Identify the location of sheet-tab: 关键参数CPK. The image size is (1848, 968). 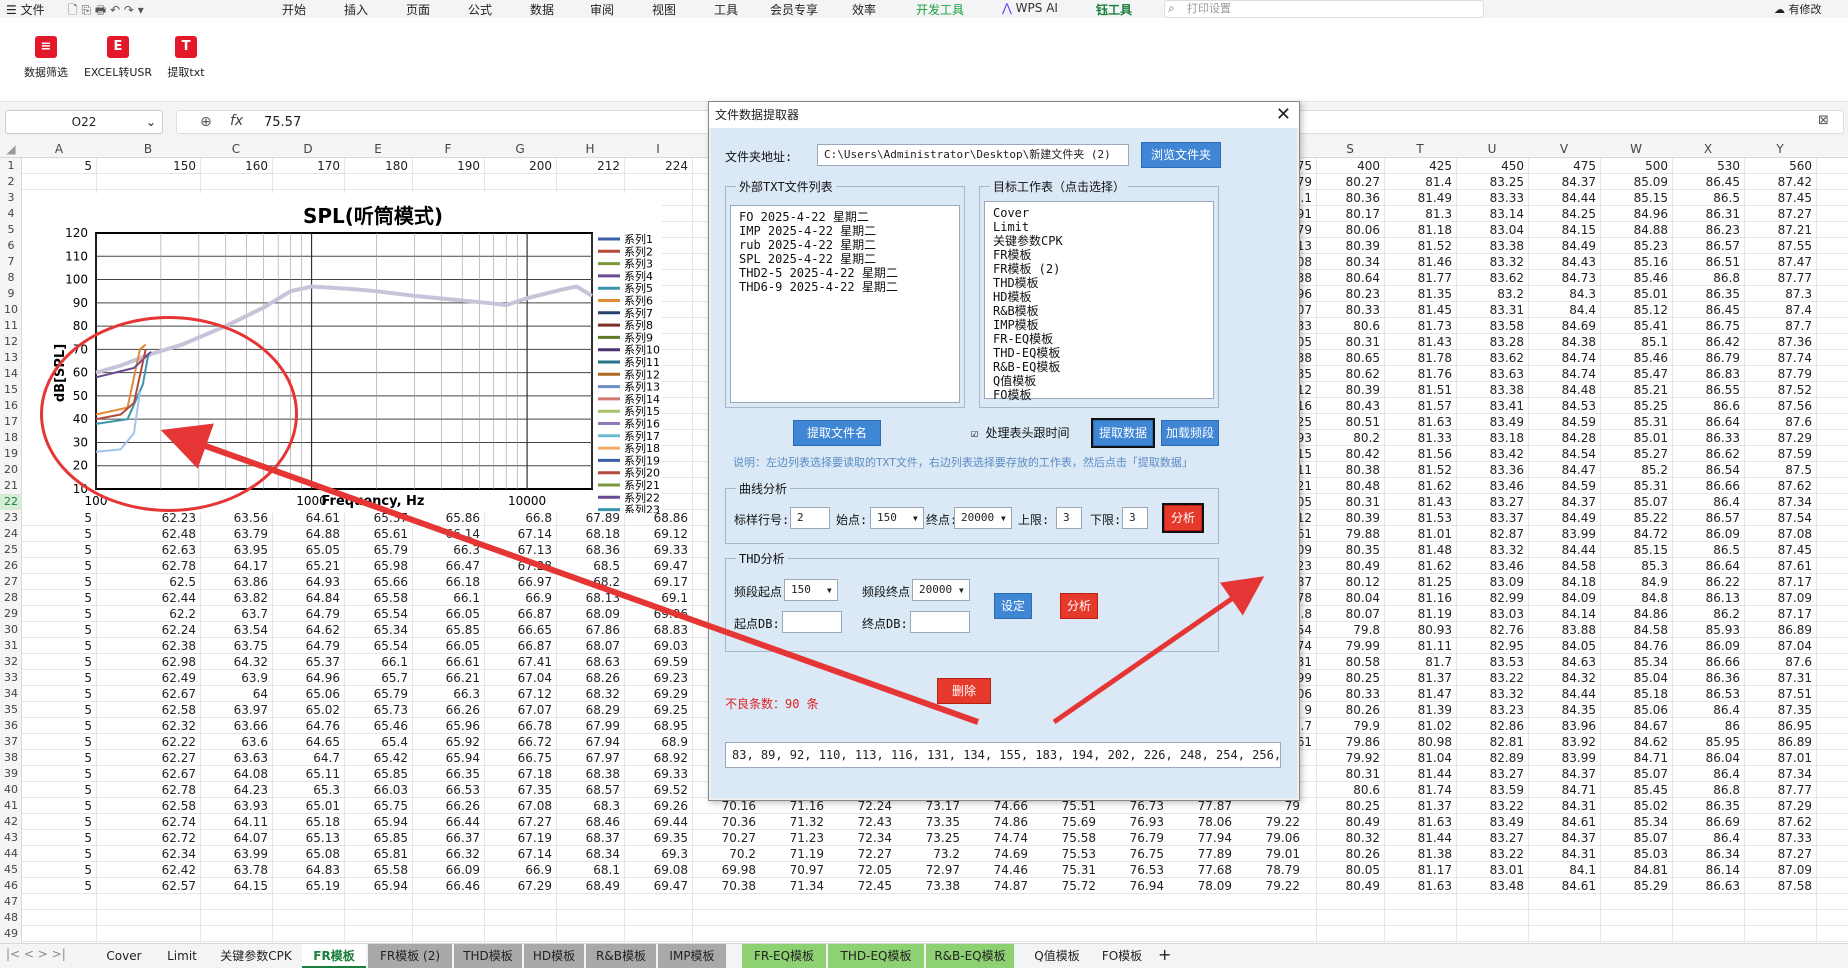
(256, 956).